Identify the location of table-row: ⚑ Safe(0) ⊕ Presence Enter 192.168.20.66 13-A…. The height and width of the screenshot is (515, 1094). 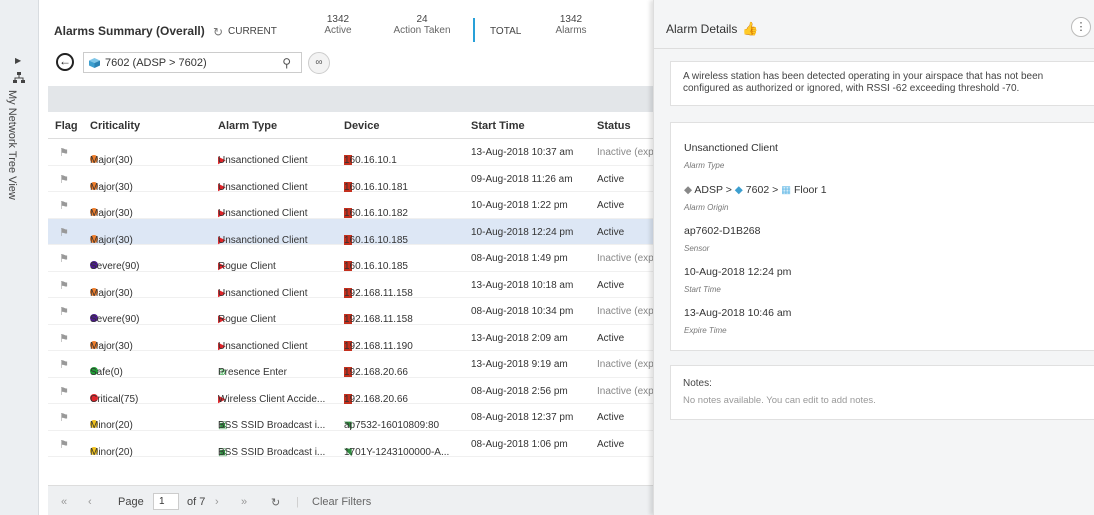
(353, 364).